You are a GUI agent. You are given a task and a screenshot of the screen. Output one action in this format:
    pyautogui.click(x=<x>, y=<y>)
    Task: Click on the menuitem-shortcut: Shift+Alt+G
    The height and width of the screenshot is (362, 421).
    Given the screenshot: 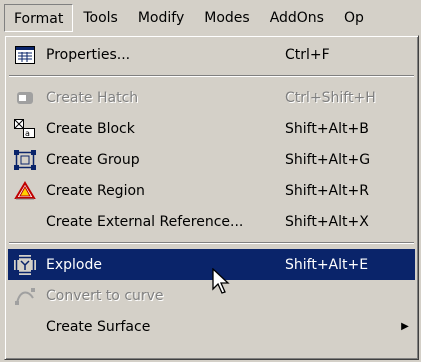 What is the action you would take?
    pyautogui.click(x=328, y=159)
    